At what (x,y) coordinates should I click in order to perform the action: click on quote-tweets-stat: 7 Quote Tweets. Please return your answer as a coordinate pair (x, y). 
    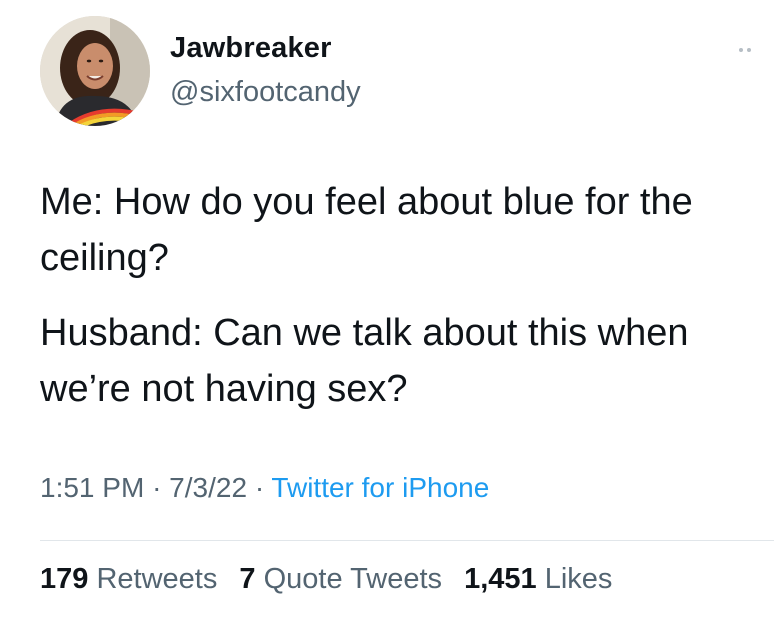
    Looking at the image, I should click on (340, 579).